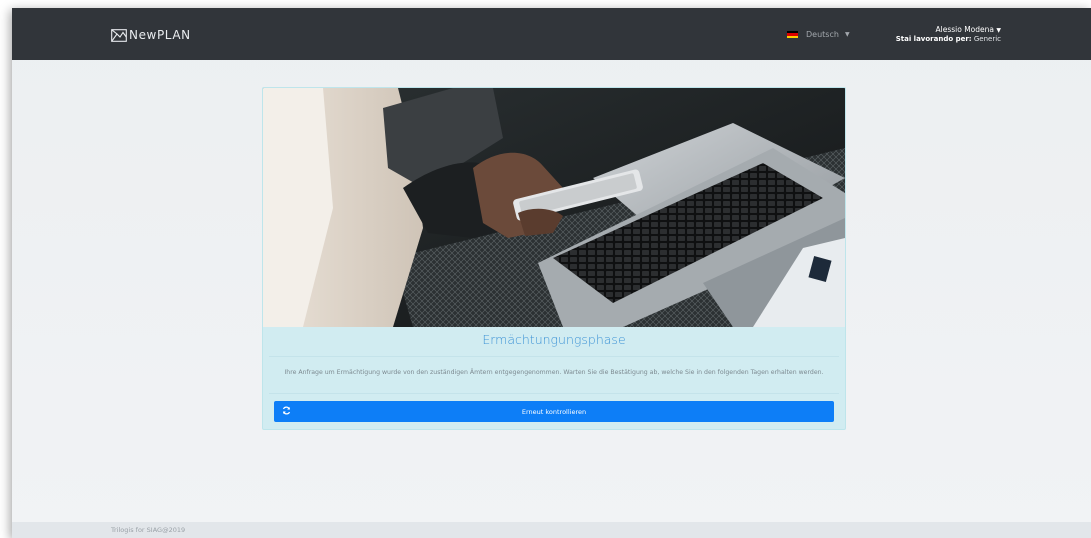  What do you see at coordinates (987, 39) in the screenshot?
I see `working-for-value: Generic` at bounding box center [987, 39].